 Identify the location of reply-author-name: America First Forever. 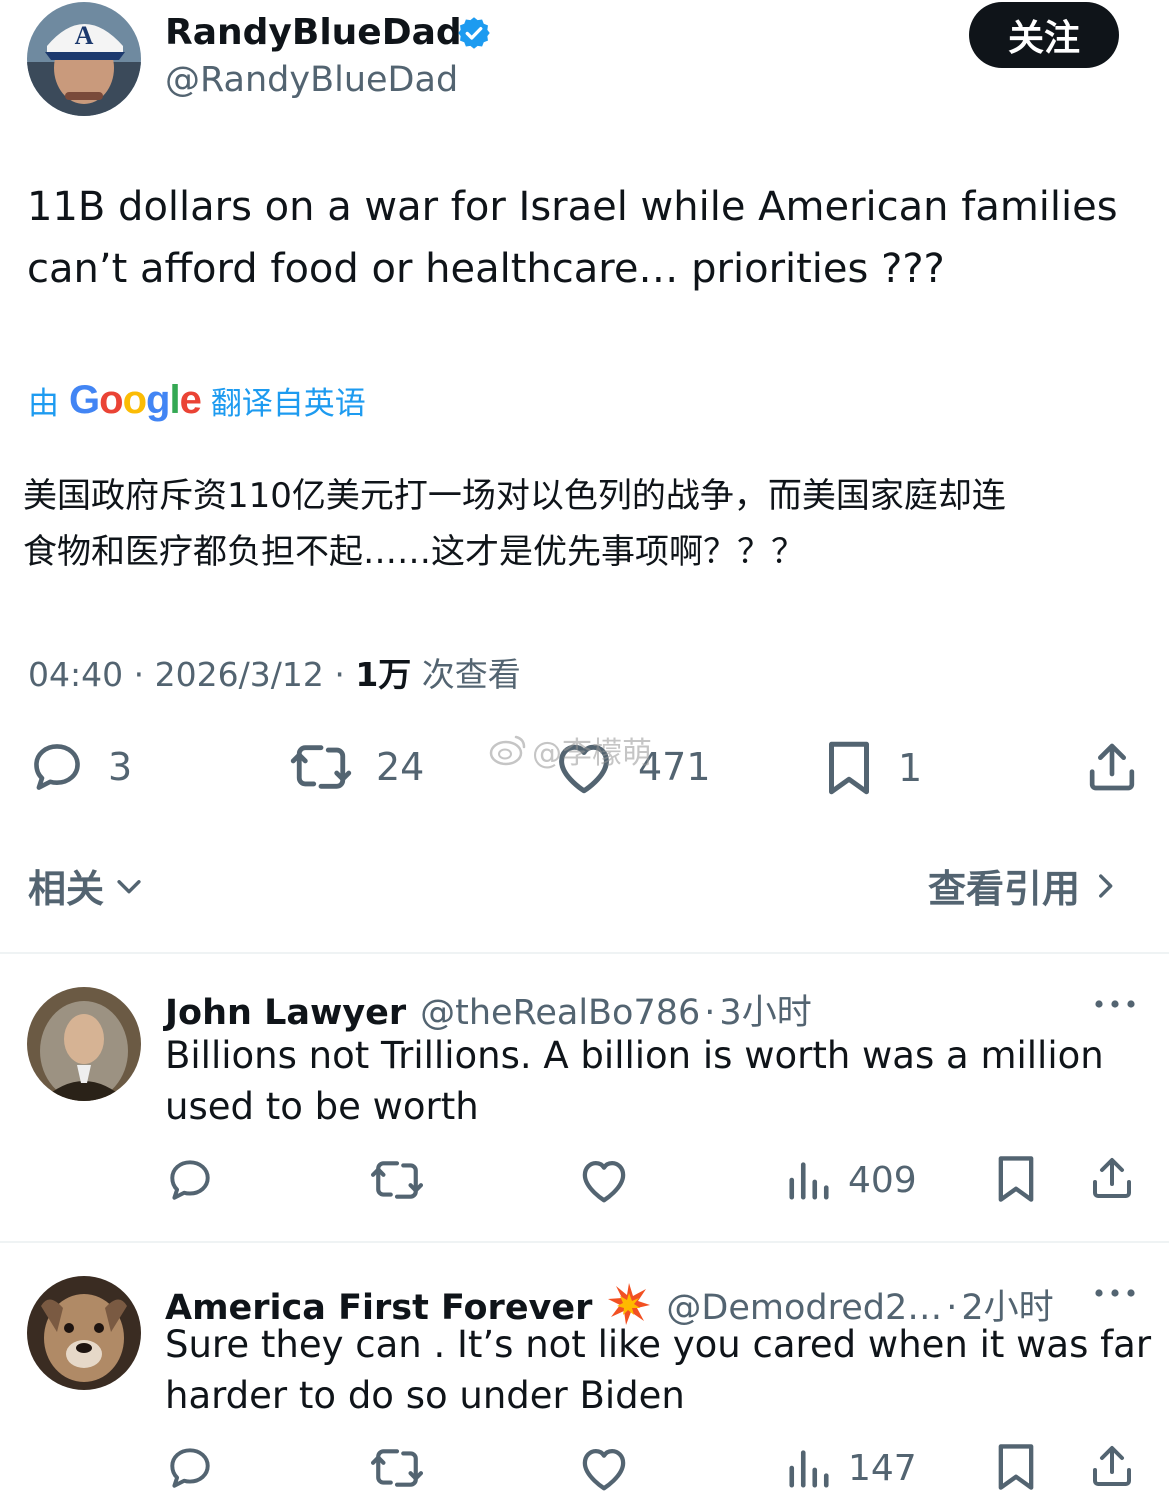
(378, 1308).